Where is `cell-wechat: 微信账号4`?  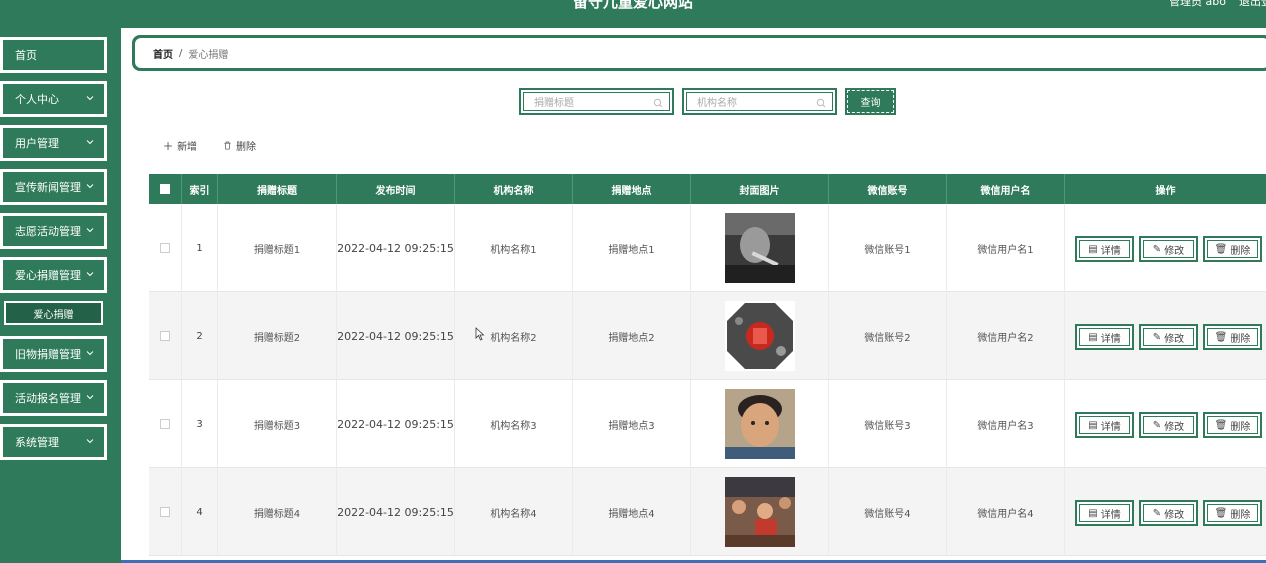 cell-wechat: 微信账号4 is located at coordinates (888, 512).